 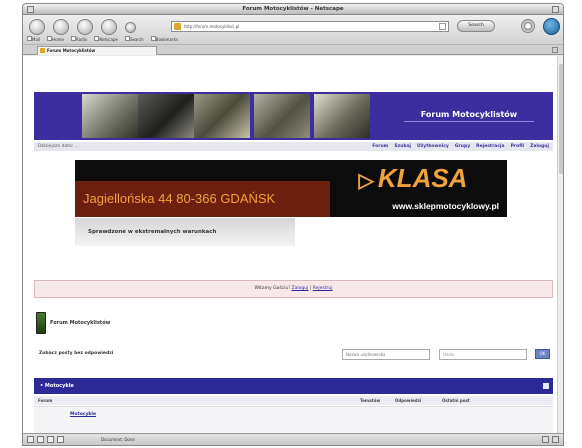 What do you see at coordinates (370, 400) in the screenshot?
I see `column-topics: Tematów` at bounding box center [370, 400].